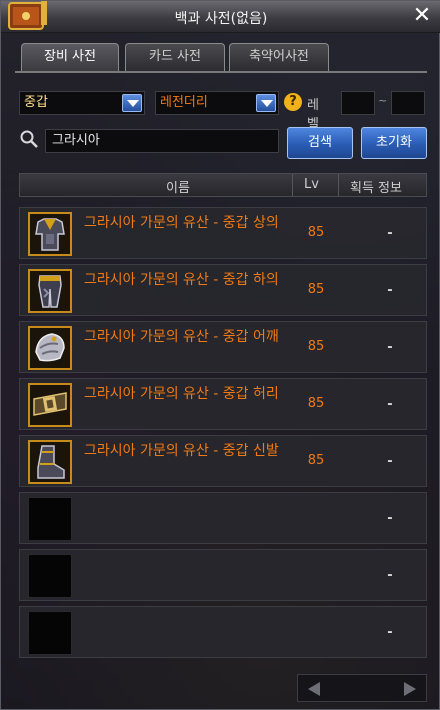 The height and width of the screenshot is (710, 440). What do you see at coordinates (320, 143) in the screenshot?
I see `search-button: 검색` at bounding box center [320, 143].